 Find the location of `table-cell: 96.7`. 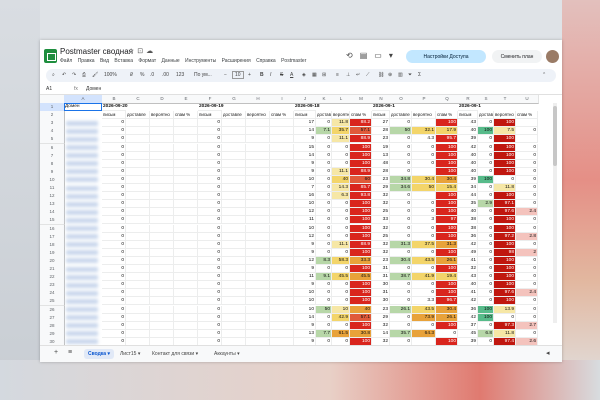

table-cell: 96.7 is located at coordinates (447, 301).